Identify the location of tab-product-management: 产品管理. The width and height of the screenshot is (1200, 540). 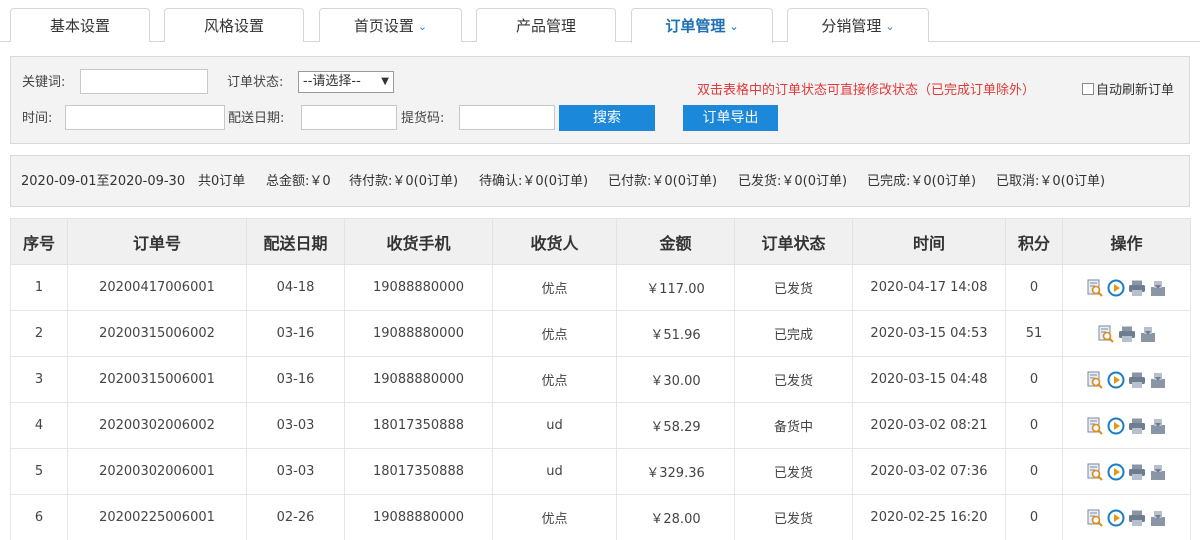
(546, 25).